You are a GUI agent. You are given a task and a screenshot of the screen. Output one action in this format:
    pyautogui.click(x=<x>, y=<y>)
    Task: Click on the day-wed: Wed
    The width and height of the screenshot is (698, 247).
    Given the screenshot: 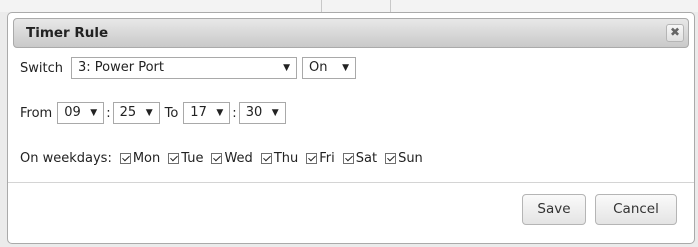 What is the action you would take?
    pyautogui.click(x=232, y=158)
    